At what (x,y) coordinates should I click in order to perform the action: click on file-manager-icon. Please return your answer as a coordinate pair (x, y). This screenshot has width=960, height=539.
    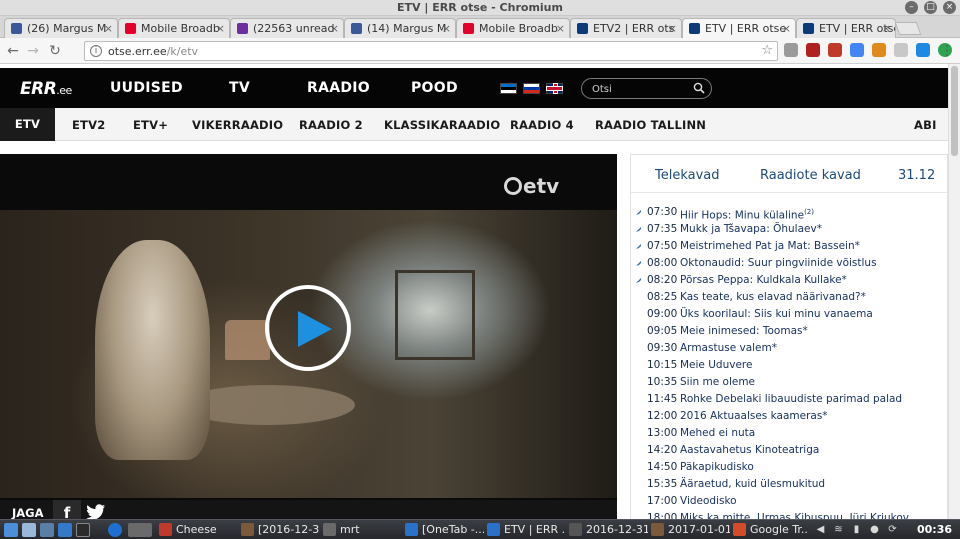
    Looking at the image, I should click on (47, 530).